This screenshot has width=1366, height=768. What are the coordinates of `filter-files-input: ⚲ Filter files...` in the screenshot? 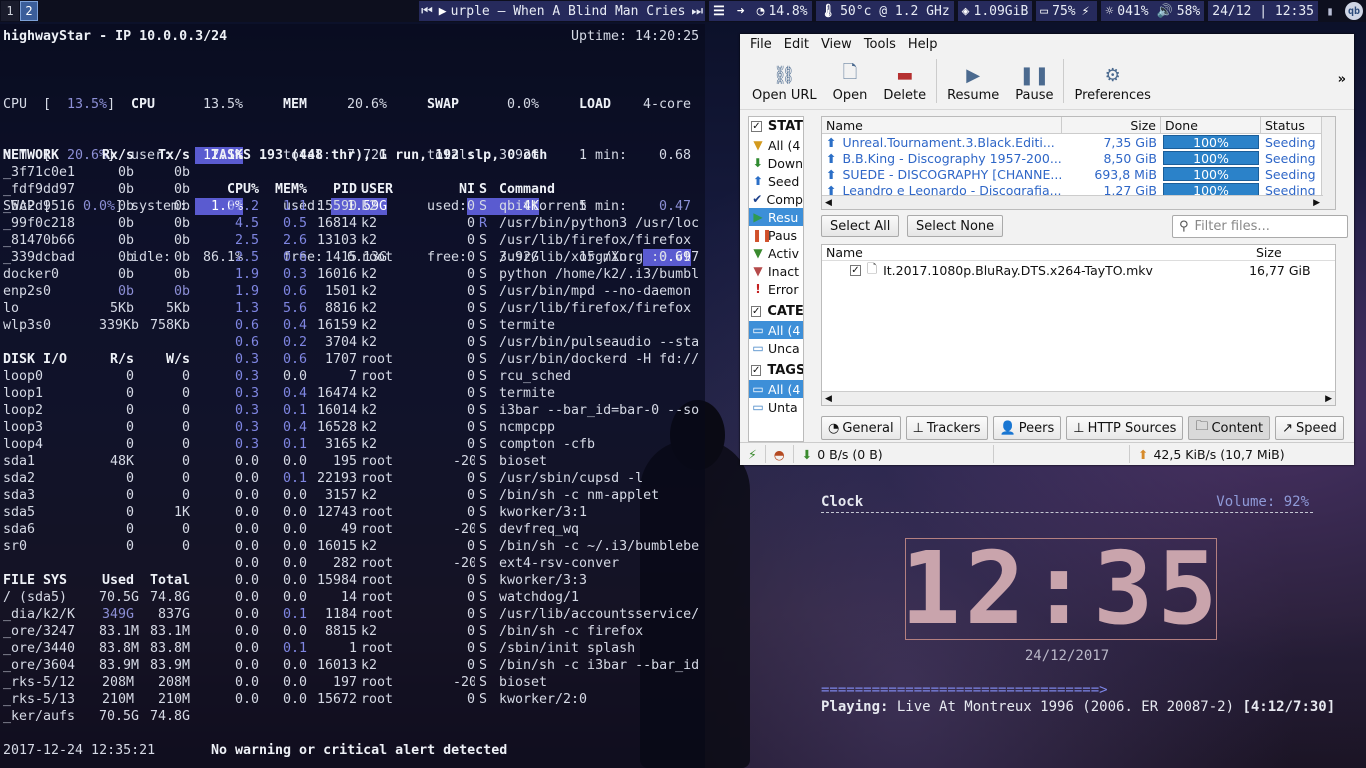 It's located at (1260, 226).